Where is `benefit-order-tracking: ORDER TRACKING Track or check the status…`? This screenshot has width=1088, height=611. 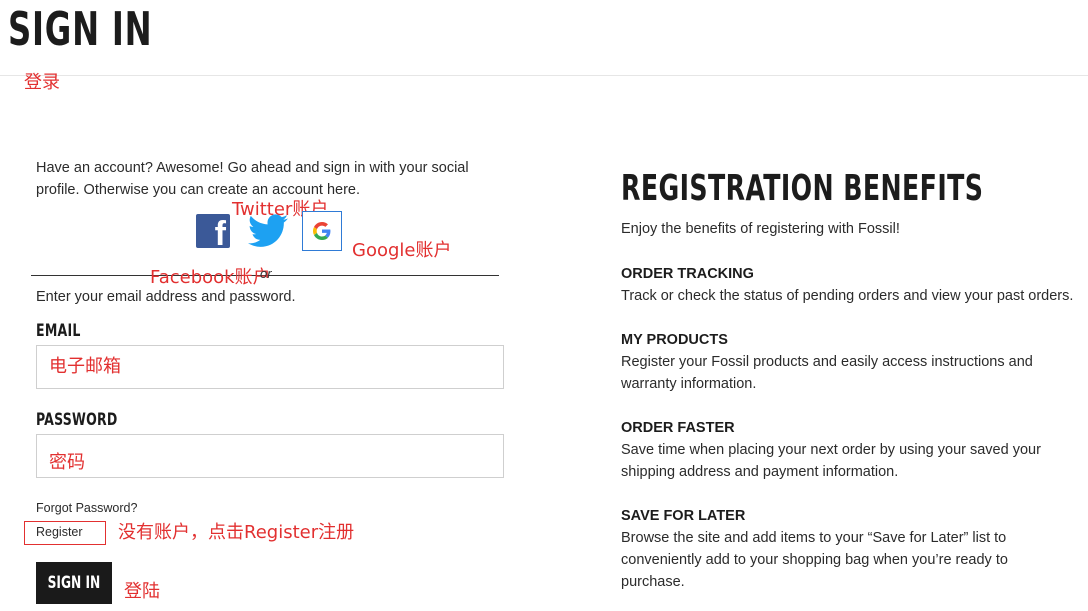 benefit-order-tracking: ORDER TRACKING Track or check the status… is located at coordinates (854, 285).